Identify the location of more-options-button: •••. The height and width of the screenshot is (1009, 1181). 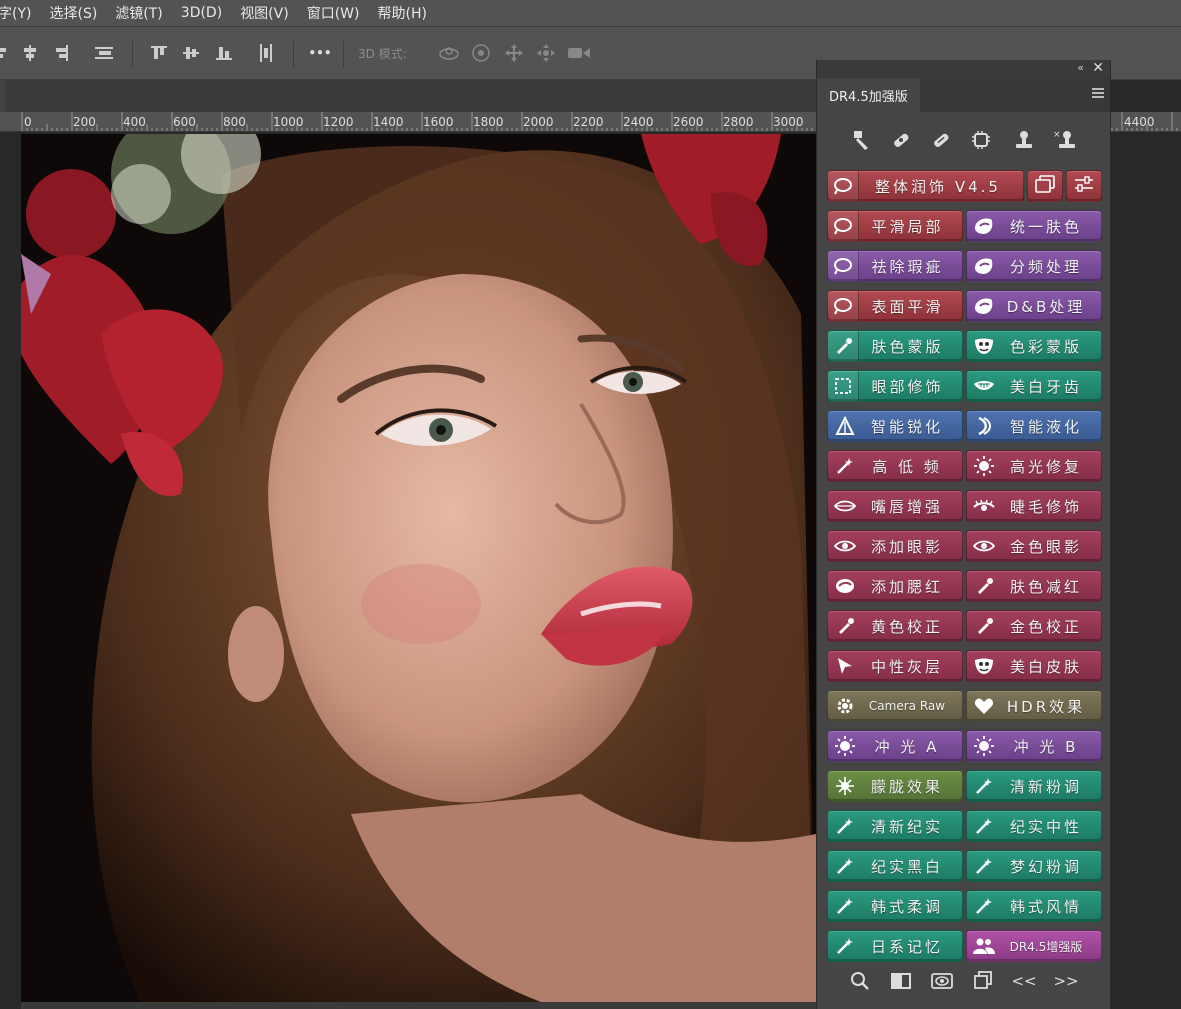
(320, 53).